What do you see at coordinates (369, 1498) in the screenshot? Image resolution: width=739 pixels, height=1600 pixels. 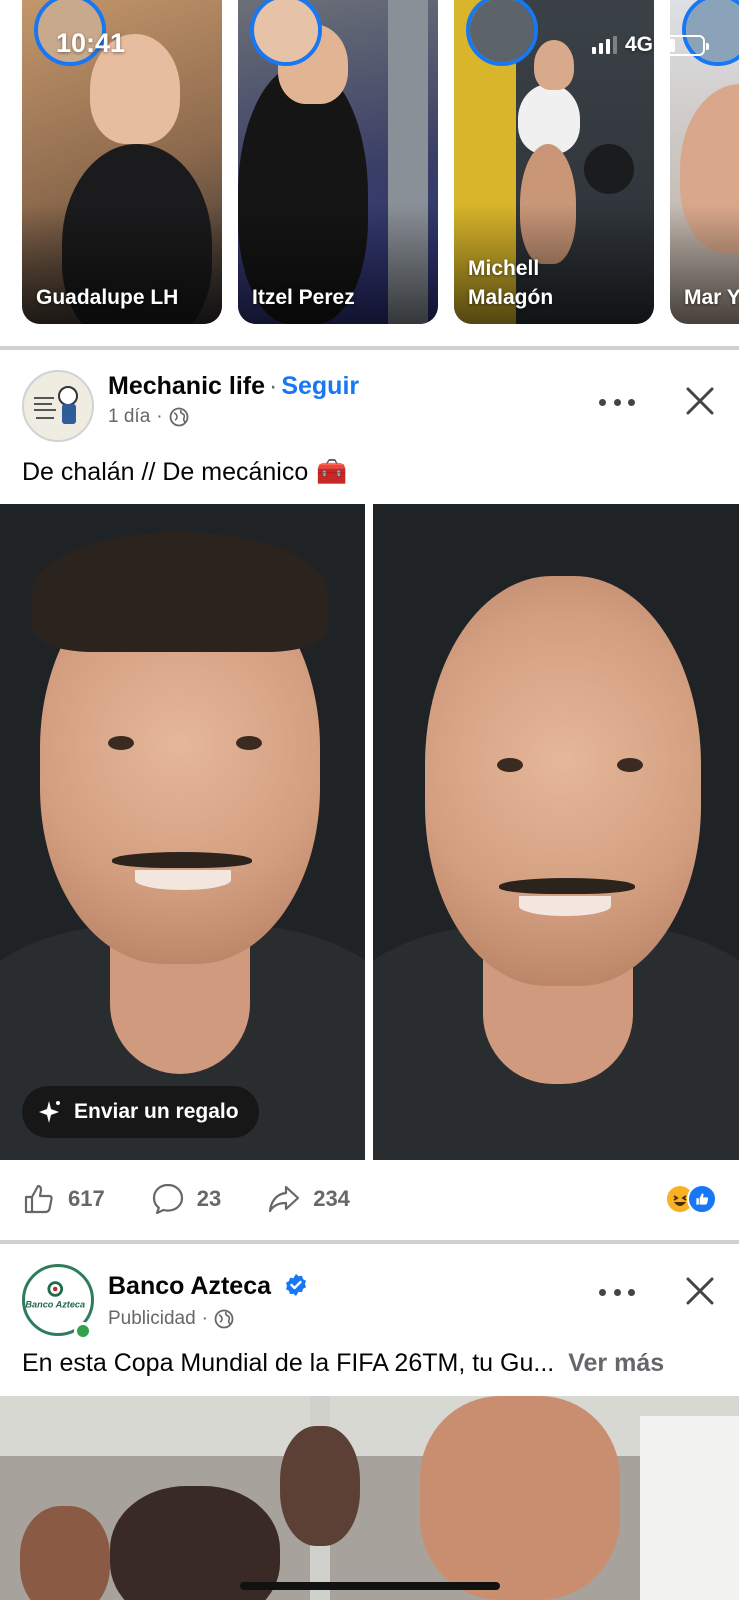 I see `ad-photo` at bounding box center [369, 1498].